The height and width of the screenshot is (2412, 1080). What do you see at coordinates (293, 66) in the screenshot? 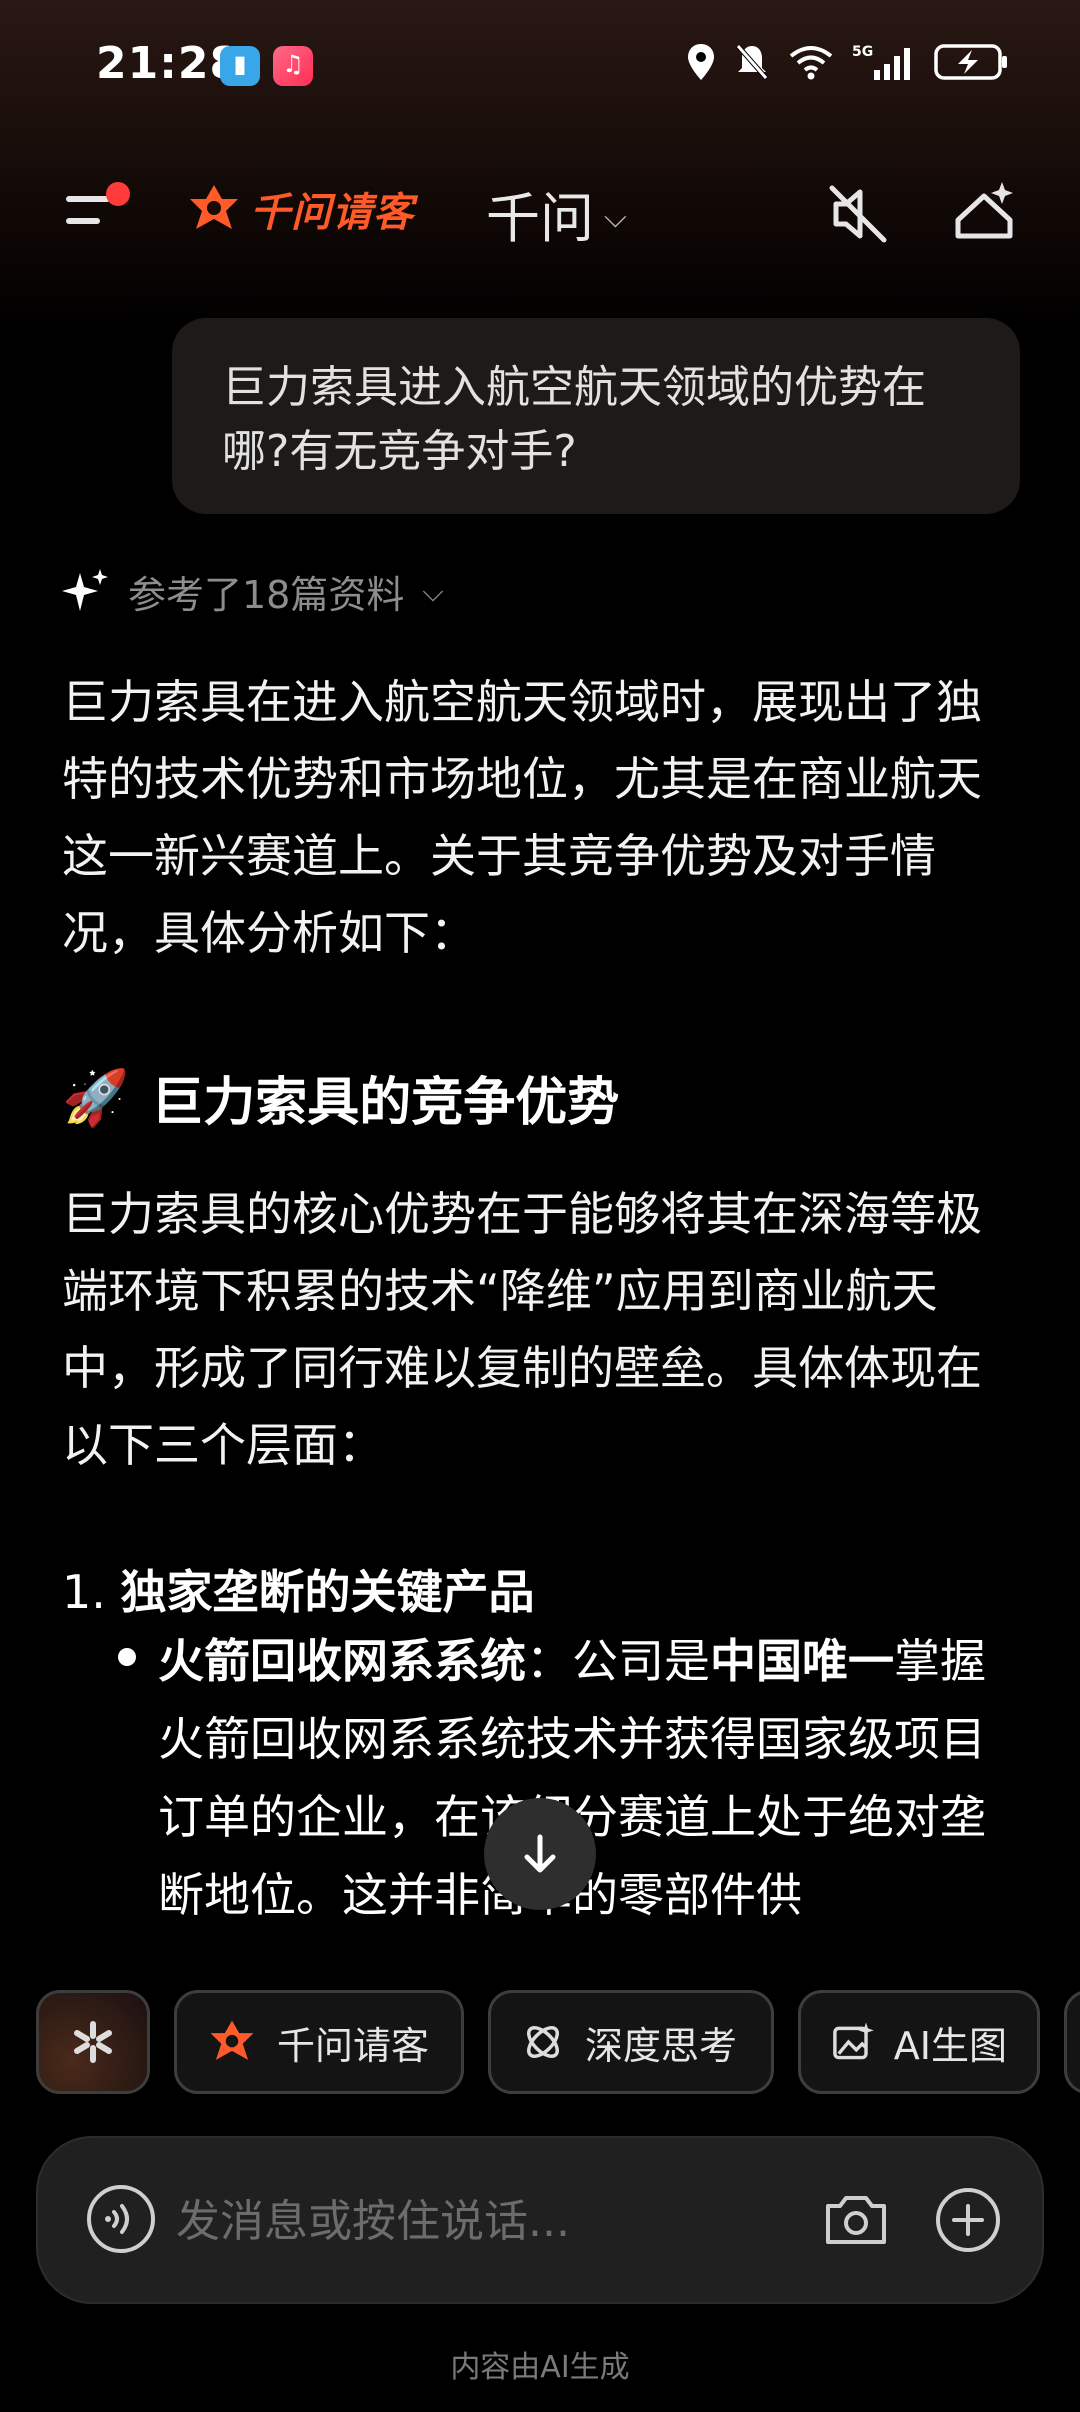
I see `music-app-icon: ♫` at bounding box center [293, 66].